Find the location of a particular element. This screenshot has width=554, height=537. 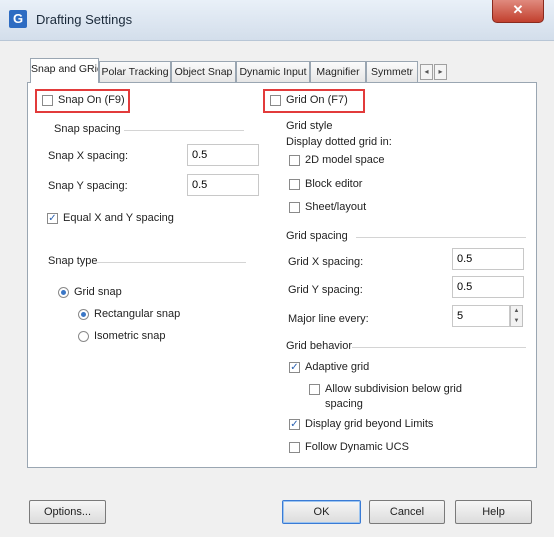

major-line-input is located at coordinates (481, 316).